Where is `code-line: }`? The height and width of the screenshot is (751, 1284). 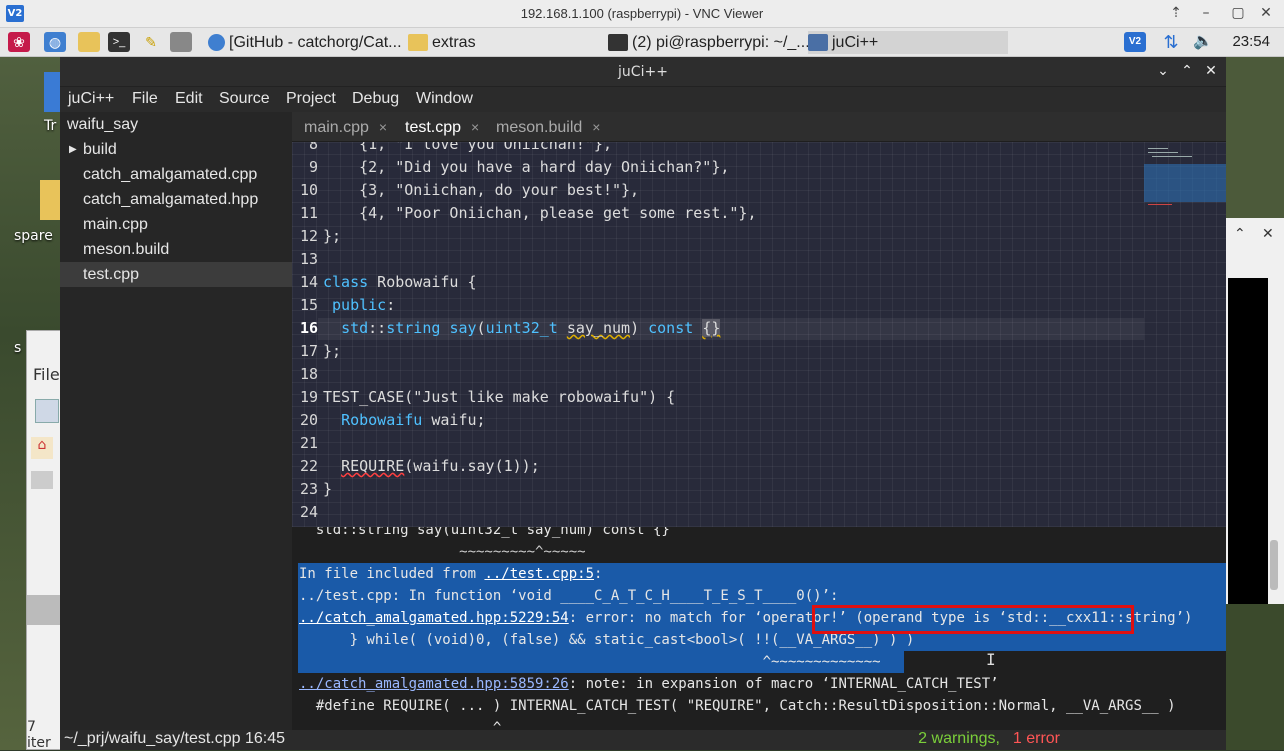 code-line: } is located at coordinates (328, 489).